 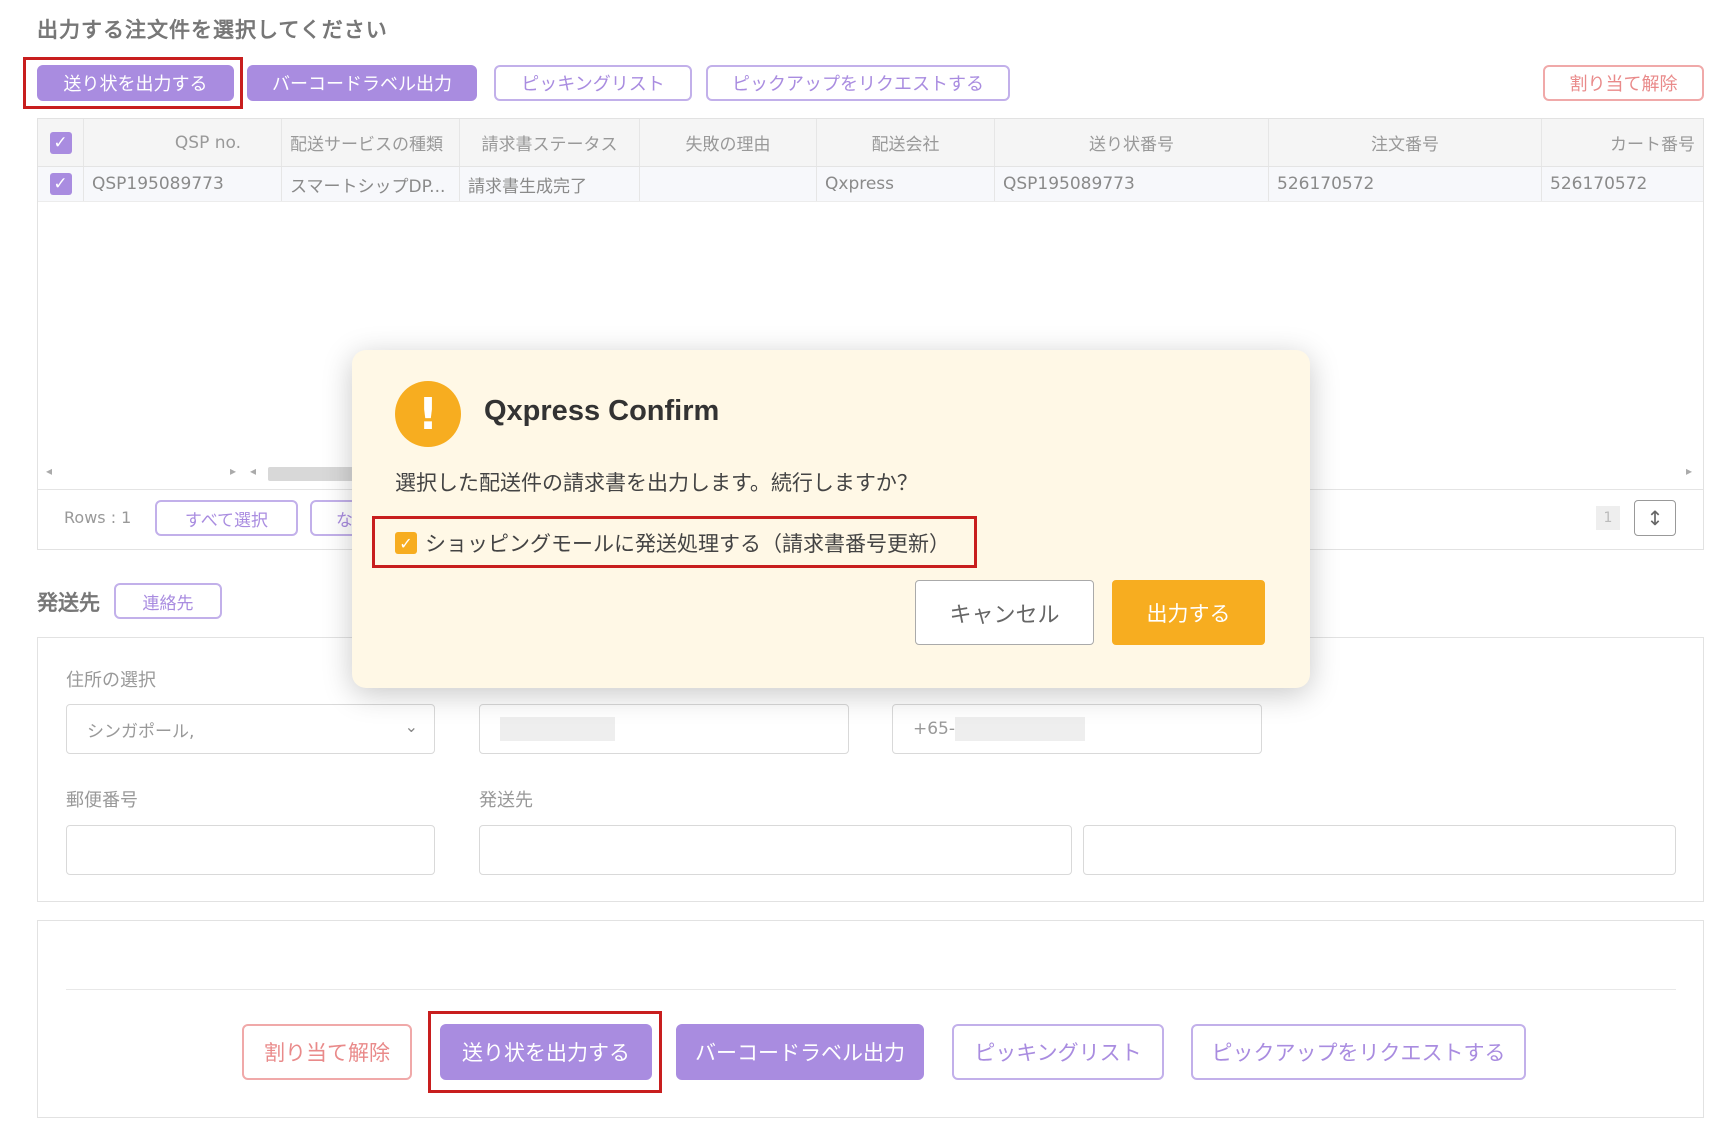 What do you see at coordinates (1623, 83) in the screenshot?
I see `unassign-button: 割り当て解除` at bounding box center [1623, 83].